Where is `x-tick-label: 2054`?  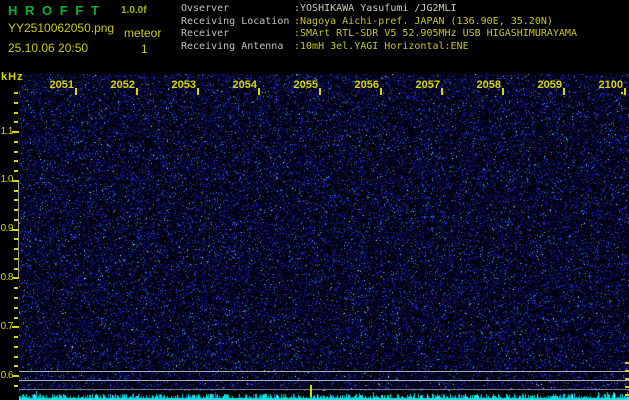 x-tick-label: 2054 is located at coordinates (244, 85).